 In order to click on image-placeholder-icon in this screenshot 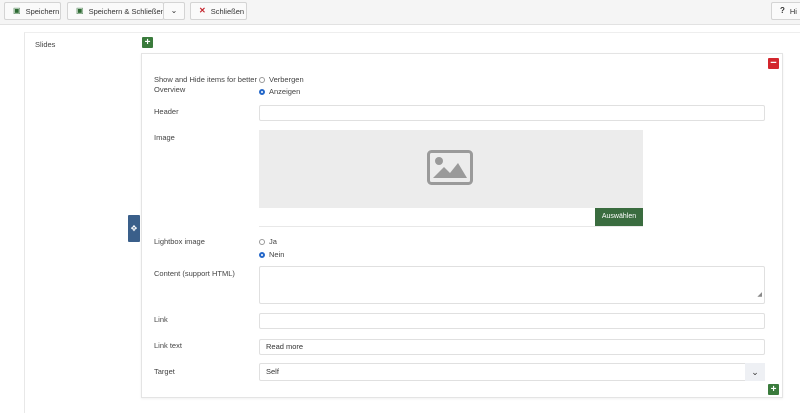, I will do `click(450, 167)`.